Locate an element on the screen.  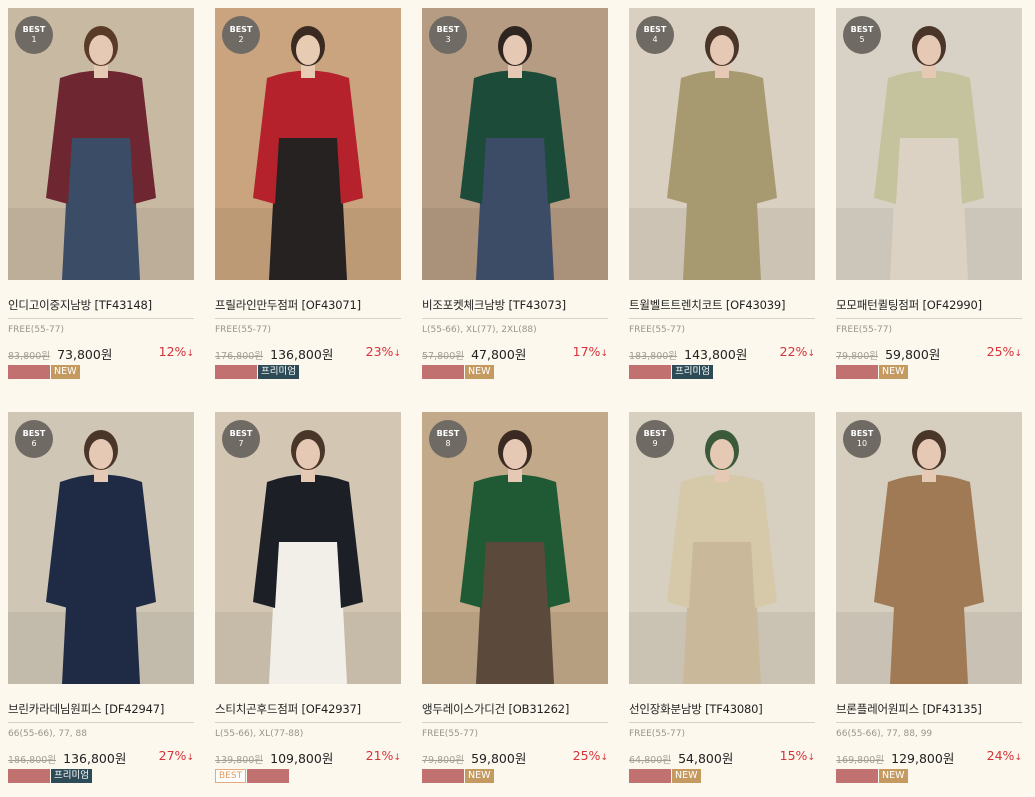
product-image: BEST 6 is located at coordinates (101, 548).